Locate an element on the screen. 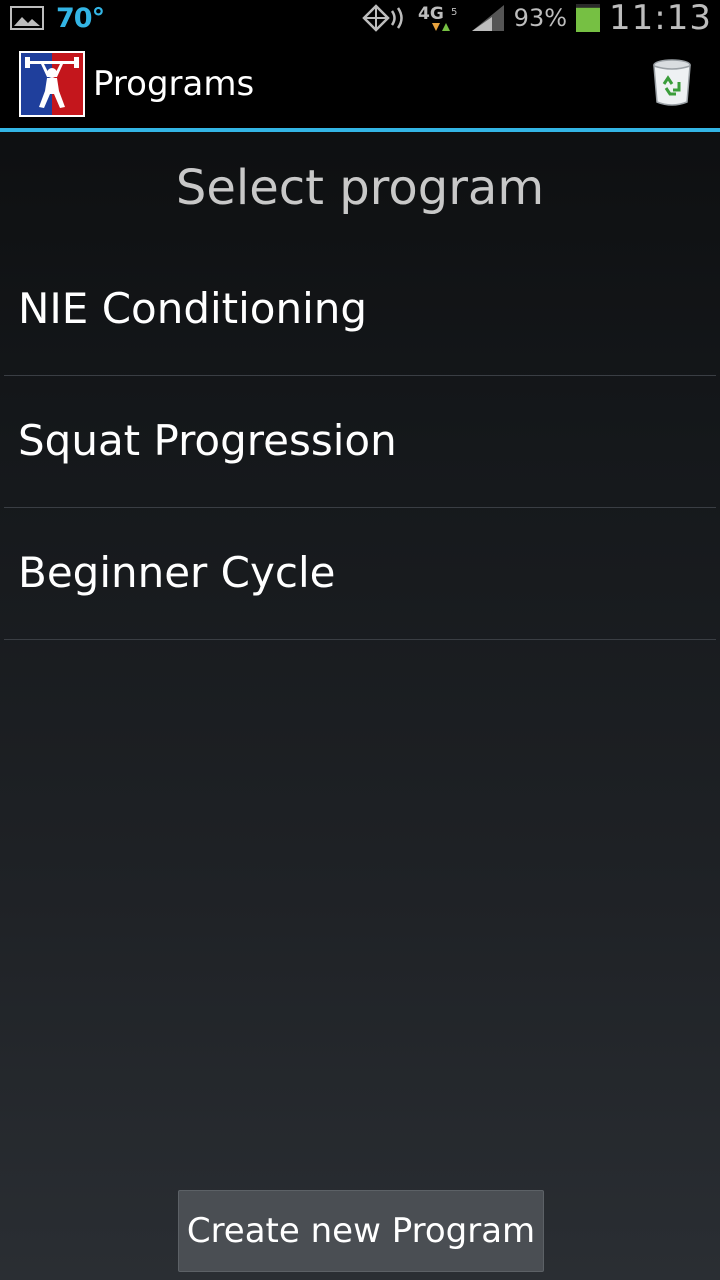 This screenshot has height=1280, width=720. network-4g-icon: 4G 5 is located at coordinates (437, 17).